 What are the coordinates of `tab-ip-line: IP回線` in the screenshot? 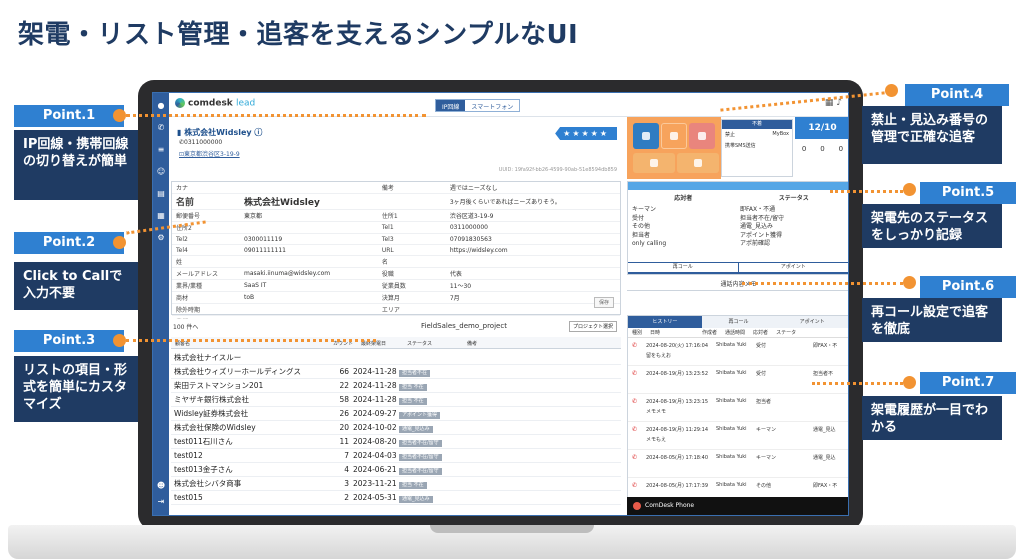 It's located at (451, 105).